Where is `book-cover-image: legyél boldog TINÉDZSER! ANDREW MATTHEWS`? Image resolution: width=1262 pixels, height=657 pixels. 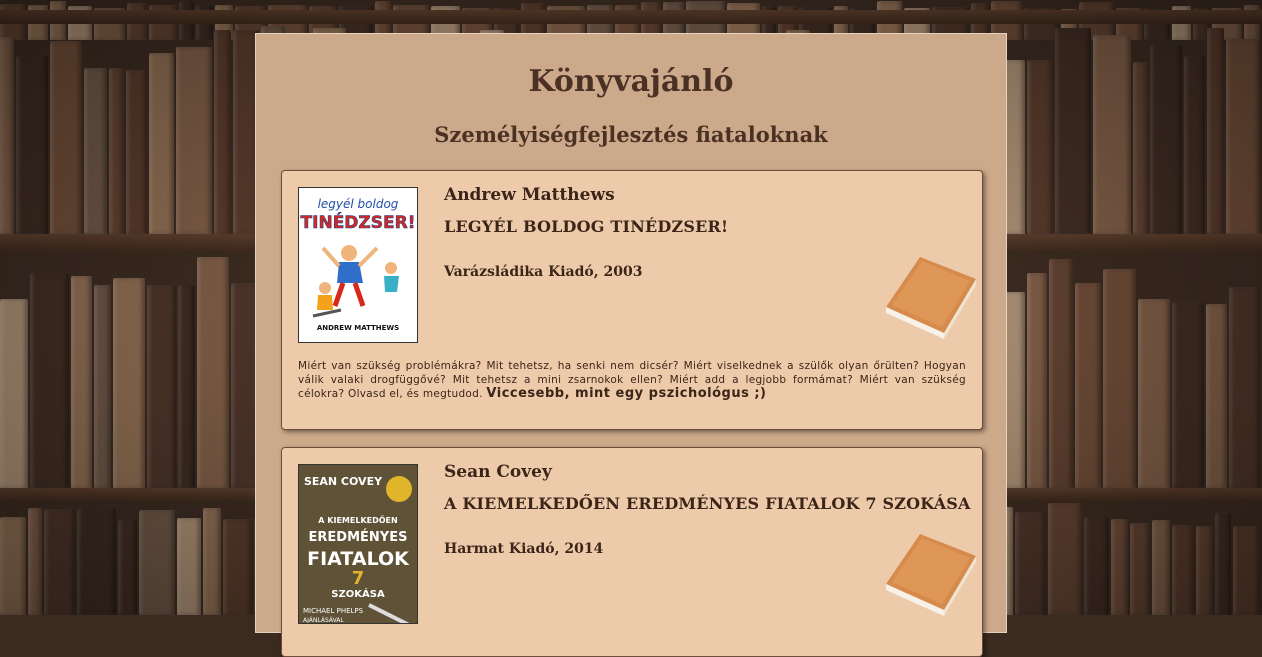
book-cover-image: legyél boldog TINÉDZSER! ANDREW MATTHEWS is located at coordinates (358, 265).